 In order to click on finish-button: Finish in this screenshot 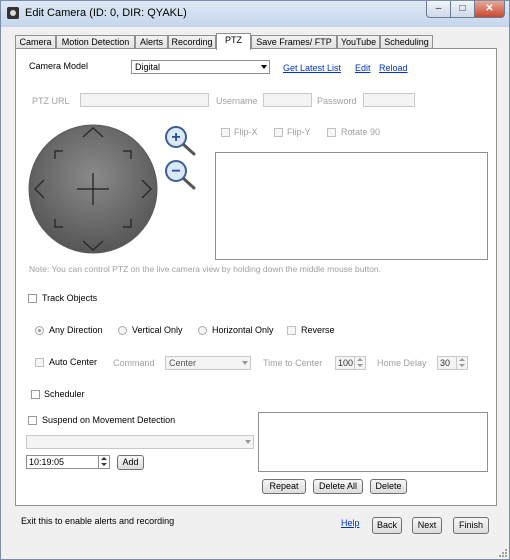, I will do `click(471, 525)`.